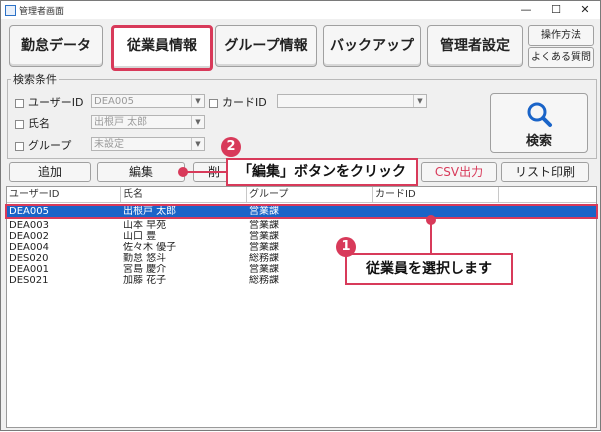 This screenshot has width=601, height=432. I want to click on table-row: DEA004 佐々木 優子 営業課, so click(301, 247).